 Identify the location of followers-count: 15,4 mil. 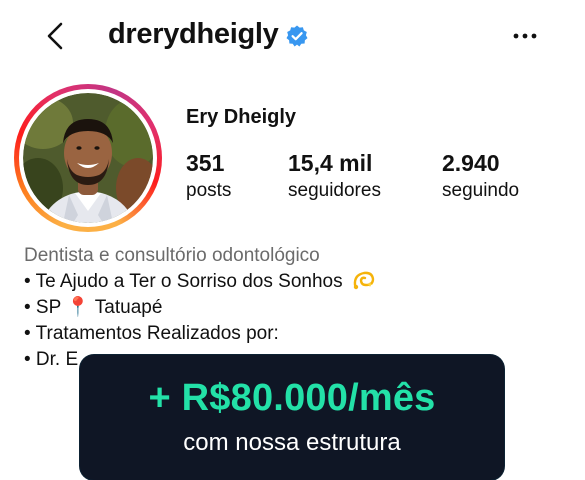
(330, 163).